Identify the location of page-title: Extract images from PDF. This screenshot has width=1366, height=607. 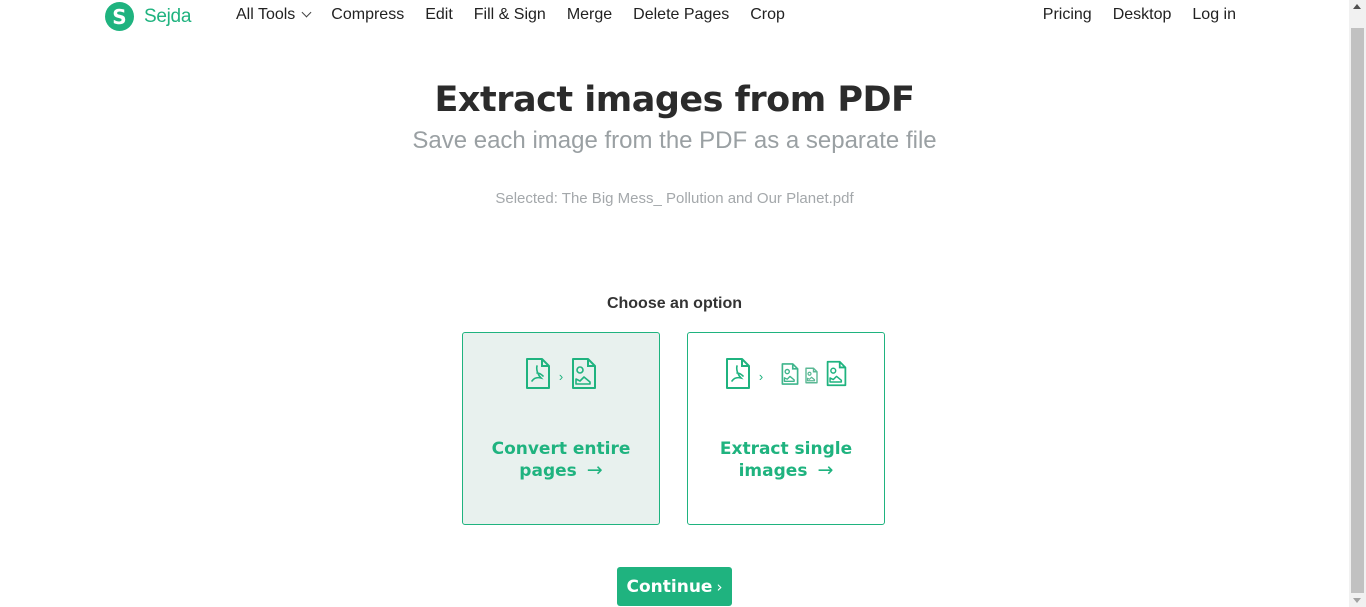
(674, 100).